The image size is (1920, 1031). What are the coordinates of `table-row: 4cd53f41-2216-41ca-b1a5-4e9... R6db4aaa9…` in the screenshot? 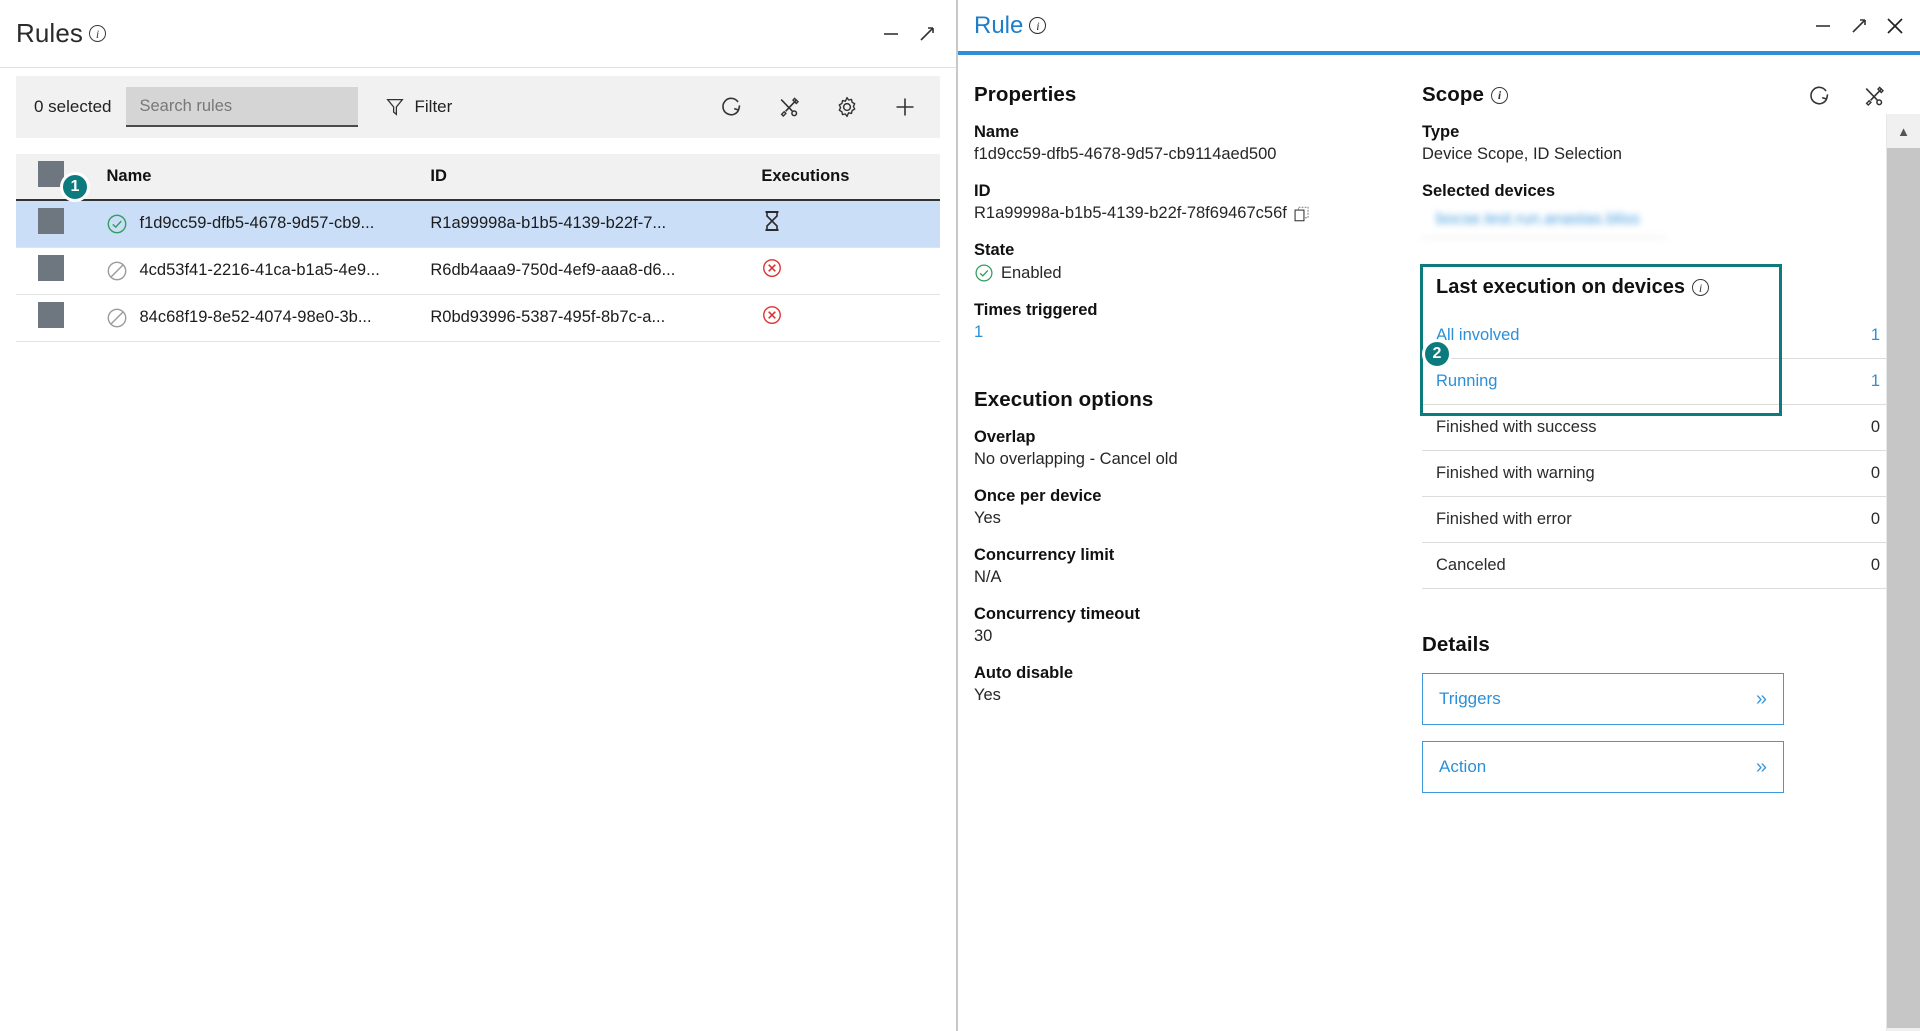 It's located at (478, 271).